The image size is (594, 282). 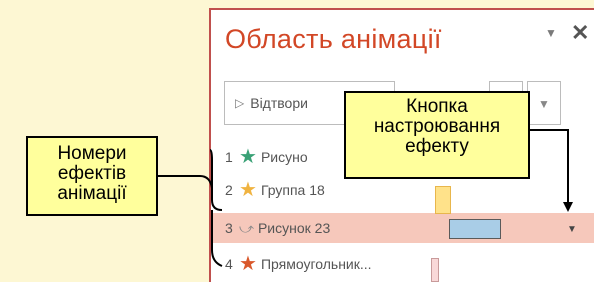 What do you see at coordinates (229, 228) in the screenshot?
I see `effect-number: 3` at bounding box center [229, 228].